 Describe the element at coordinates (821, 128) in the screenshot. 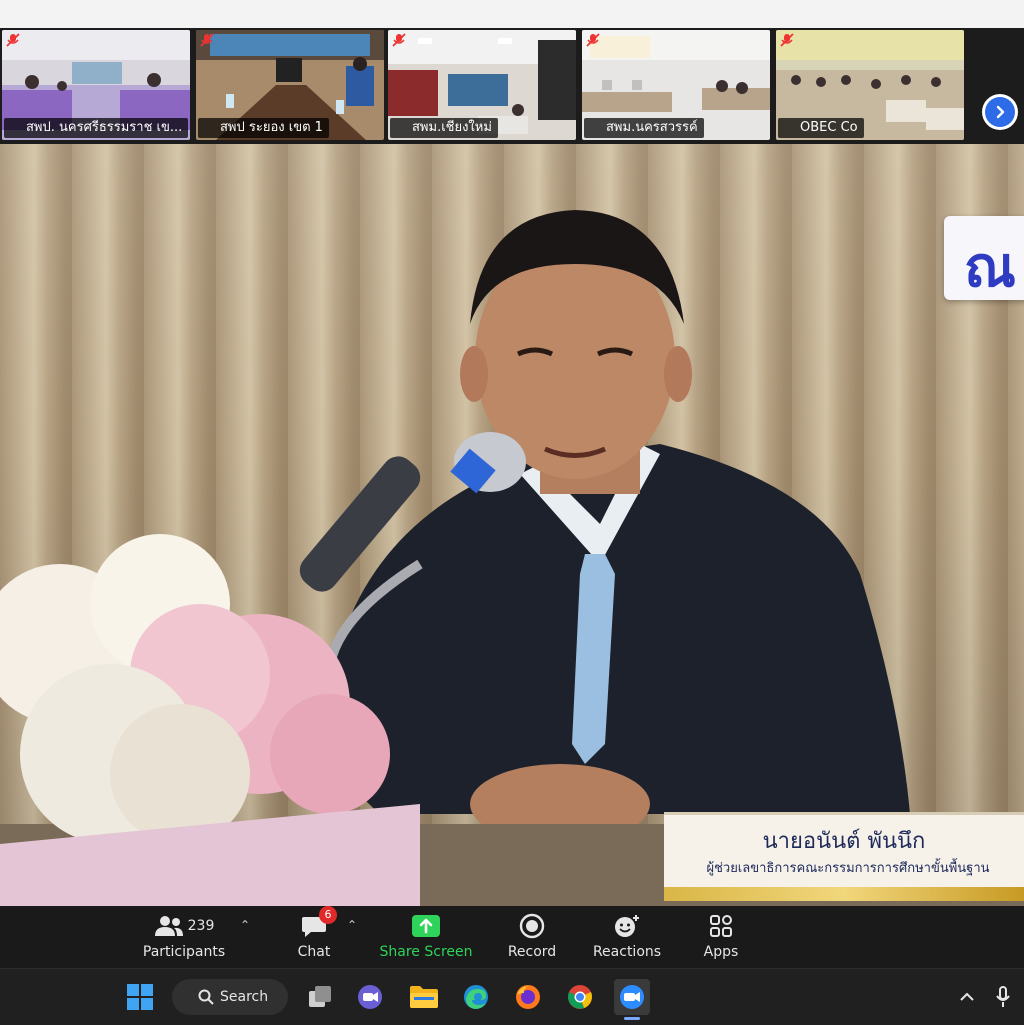

I see `participant-name: OBEC Co` at that location.